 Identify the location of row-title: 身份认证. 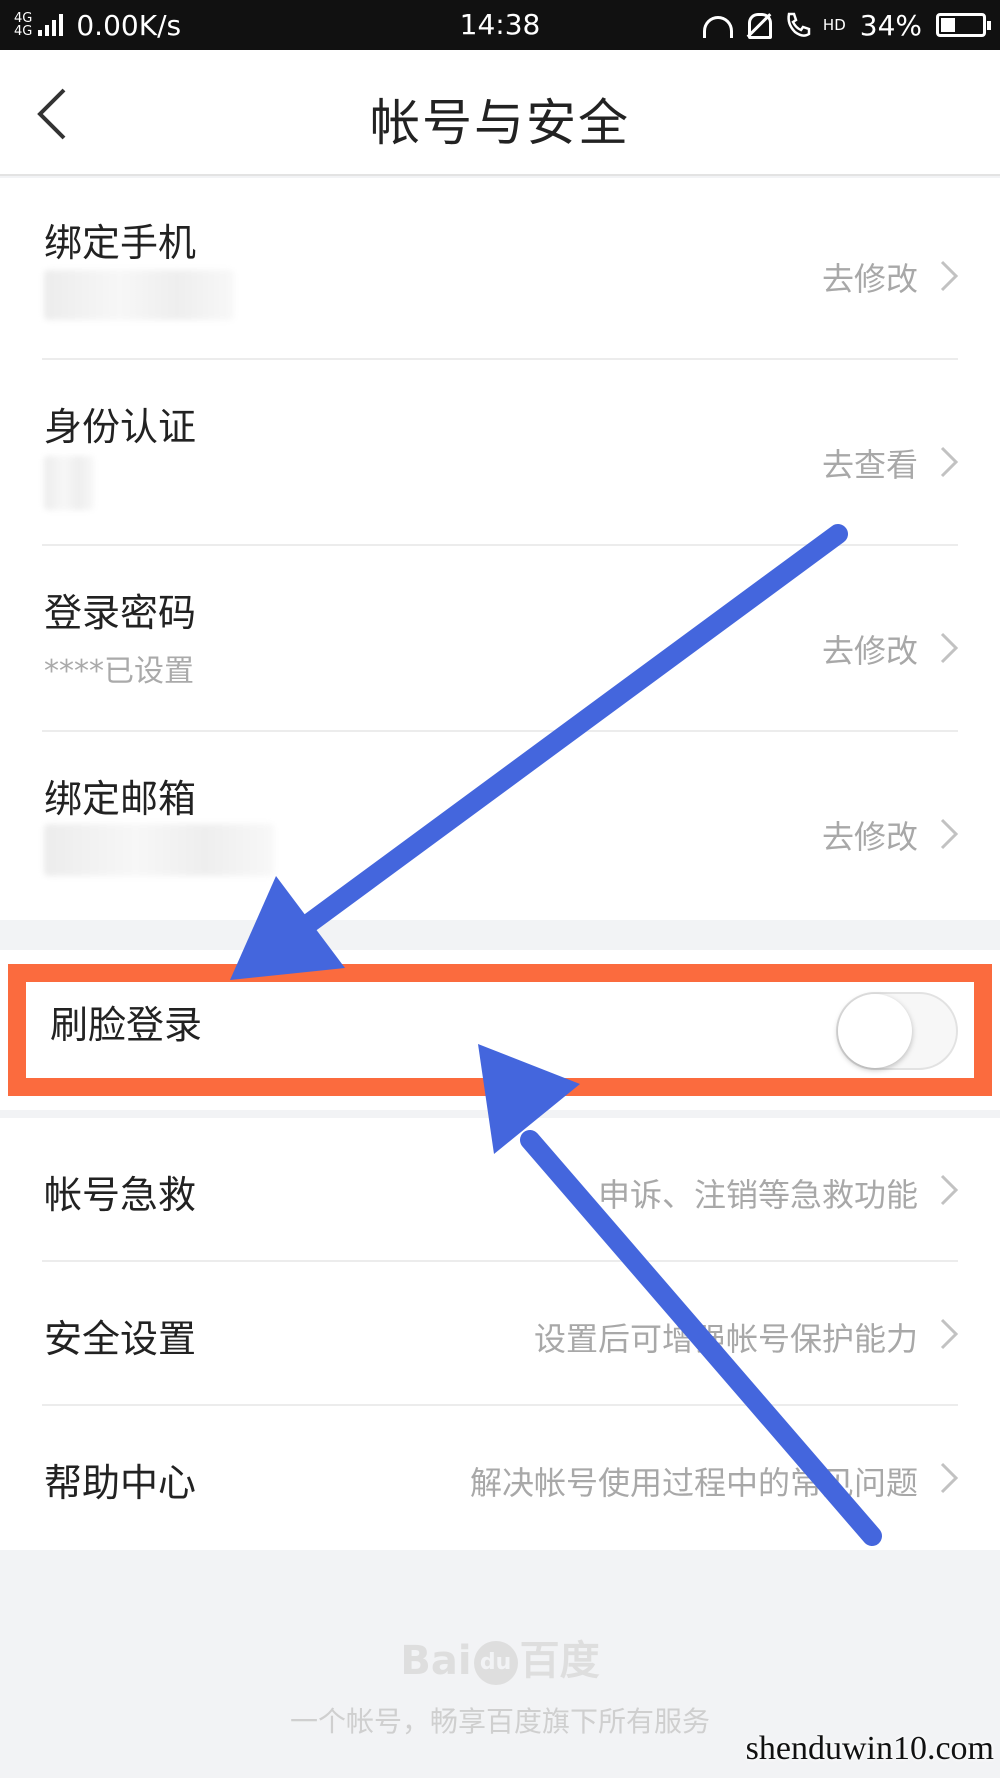
(120, 427).